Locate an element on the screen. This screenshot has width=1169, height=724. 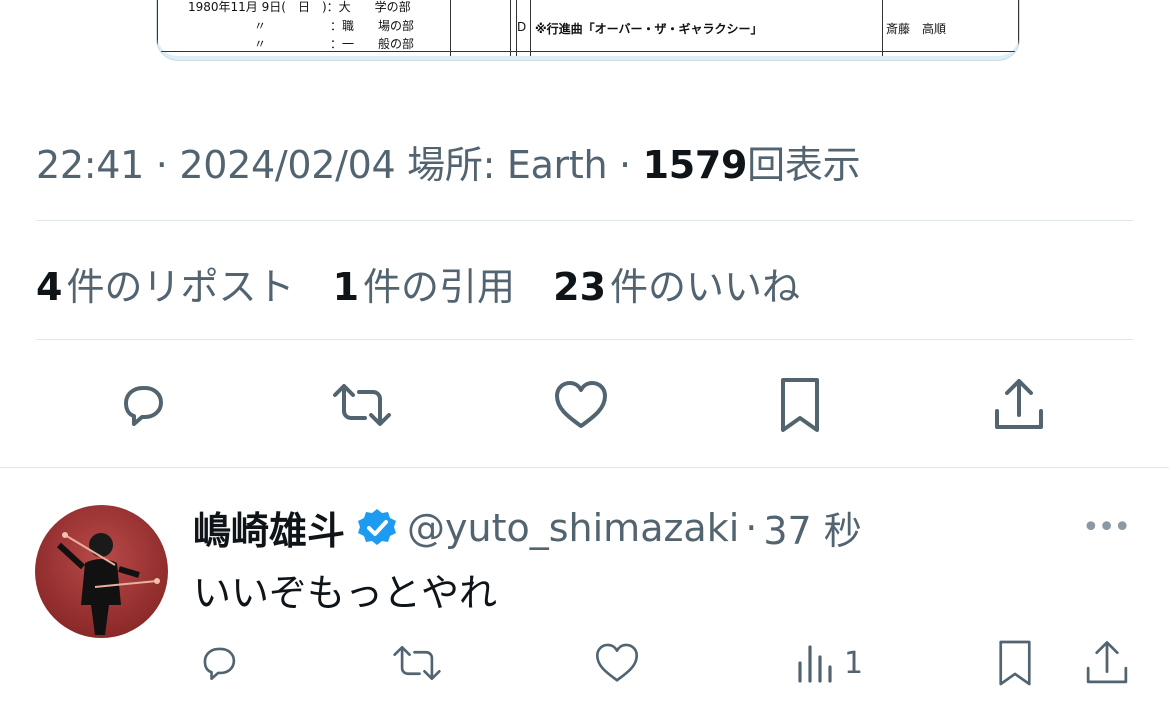
display-name: 嶋崎雄斗 is located at coordinates (269, 527).